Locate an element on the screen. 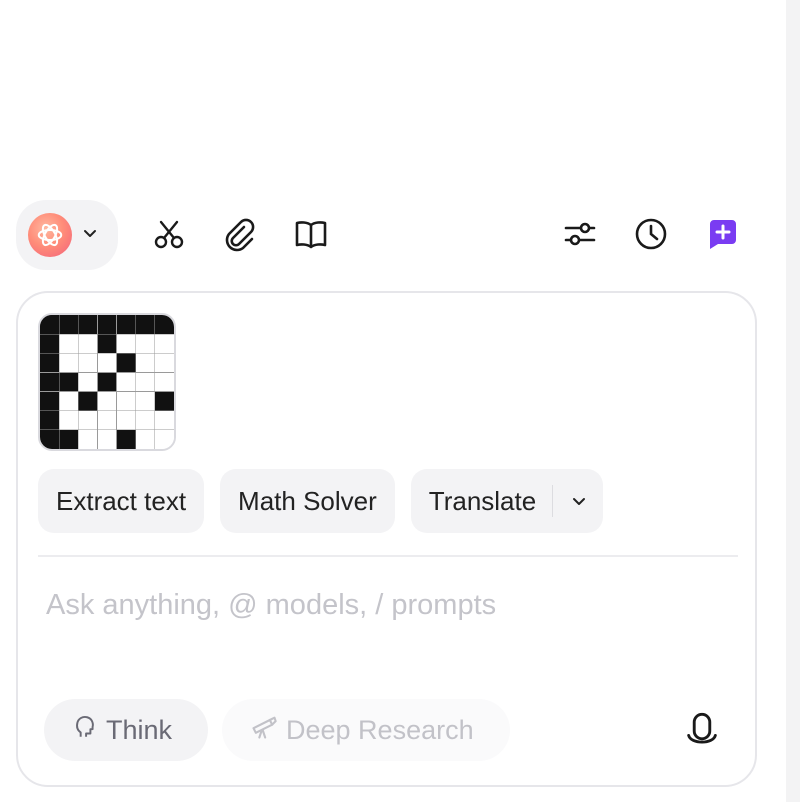 This screenshot has width=800, height=802. brain-icon is located at coordinates (85, 730).